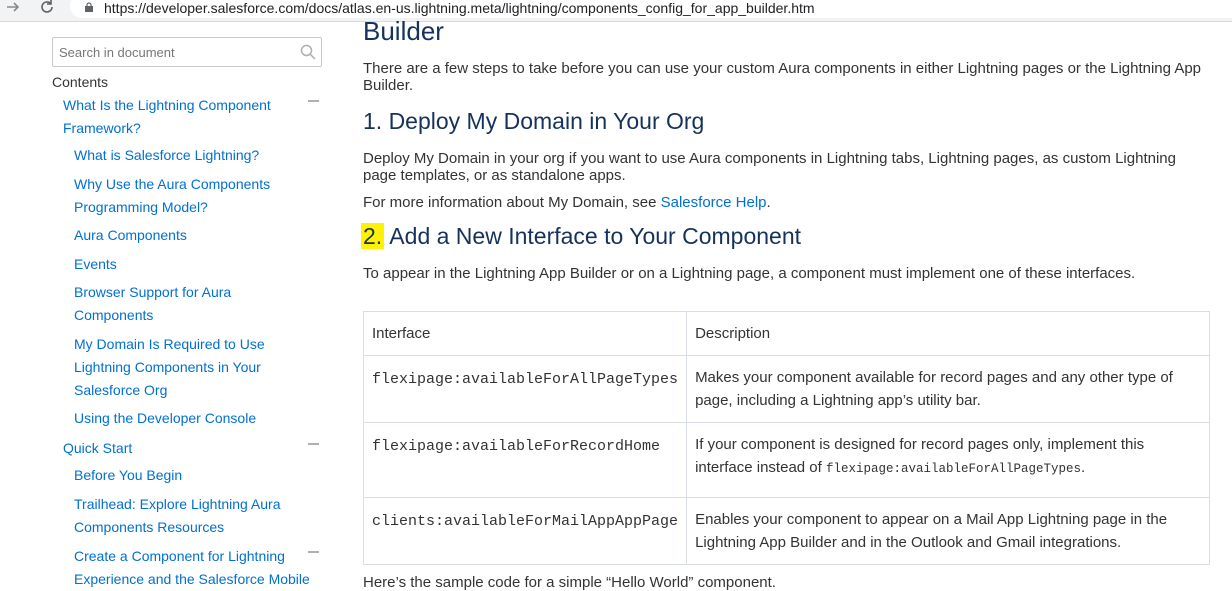 The height and width of the screenshot is (591, 1232). Describe the element at coordinates (47, 6) in the screenshot. I see `reload-icon` at that location.